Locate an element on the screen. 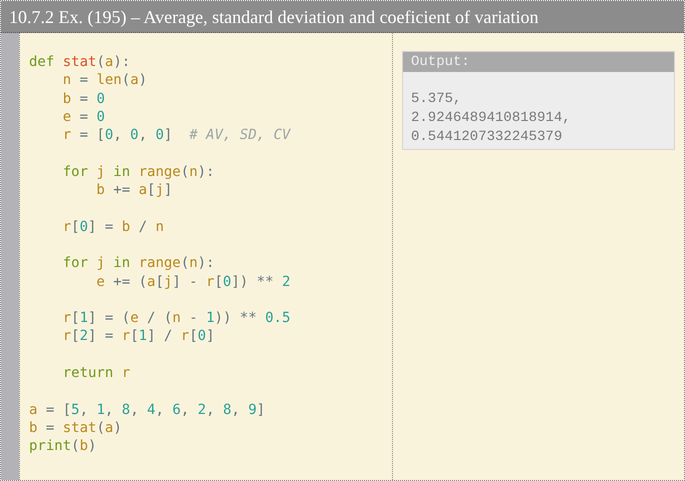 The image size is (685, 481). code-line: r[2] = r[1] / r[0] is located at coordinates (138, 336).